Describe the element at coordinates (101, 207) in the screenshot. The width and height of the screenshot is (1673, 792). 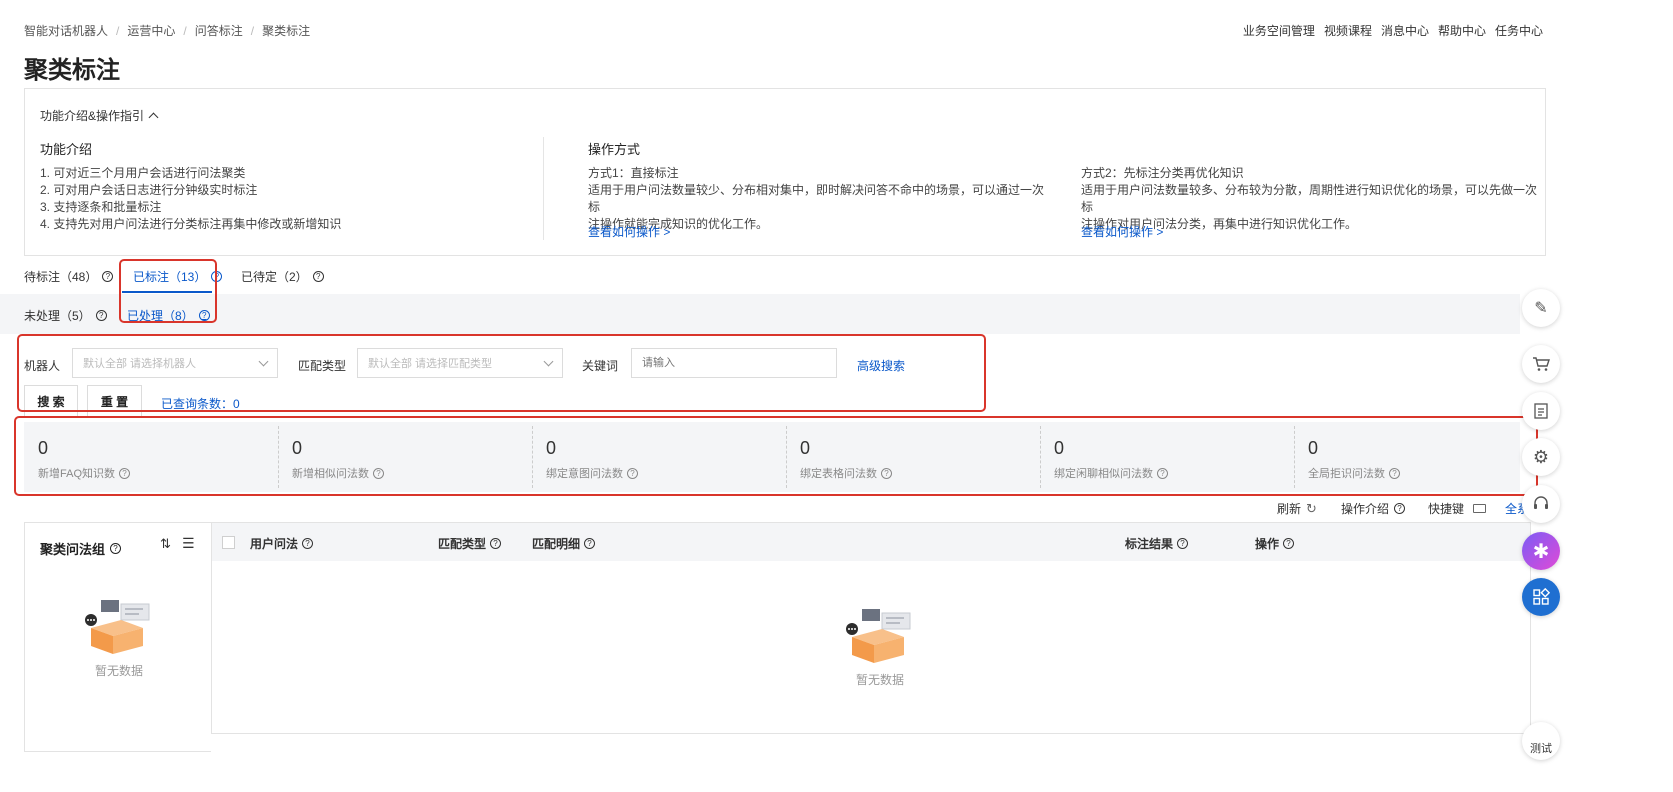
I see `intro-item: 3. 支持逐条和批量标注` at that location.